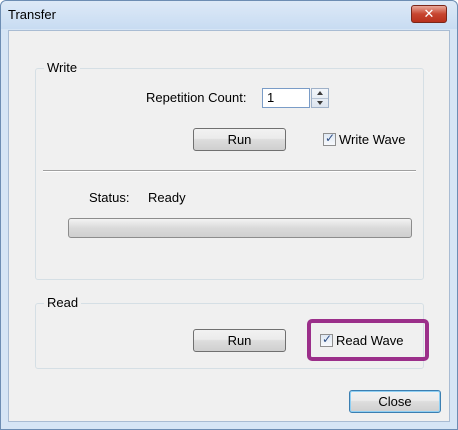 The image size is (458, 430). I want to click on repetition-count-value: 1, so click(271, 97).